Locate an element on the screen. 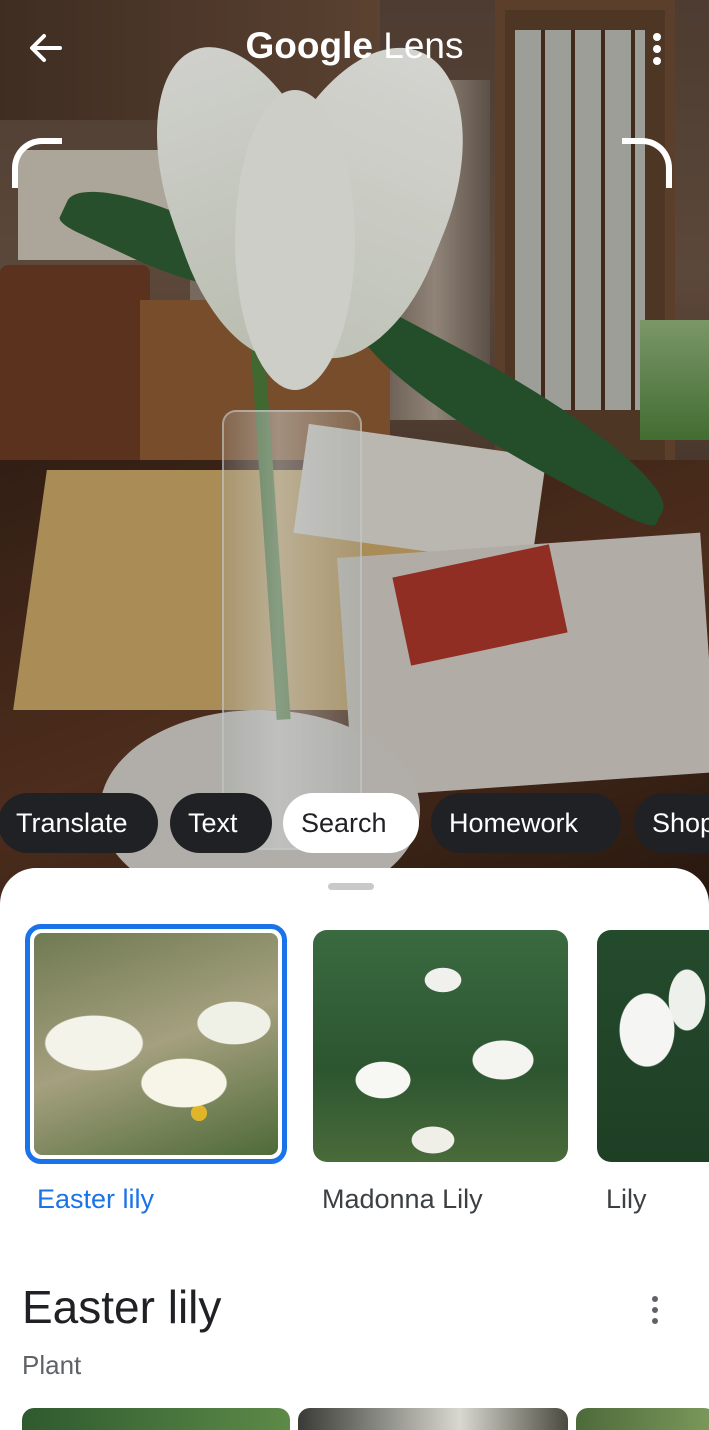 The height and width of the screenshot is (1430, 709). mode-chip-shop: Shop is located at coordinates (671, 823).